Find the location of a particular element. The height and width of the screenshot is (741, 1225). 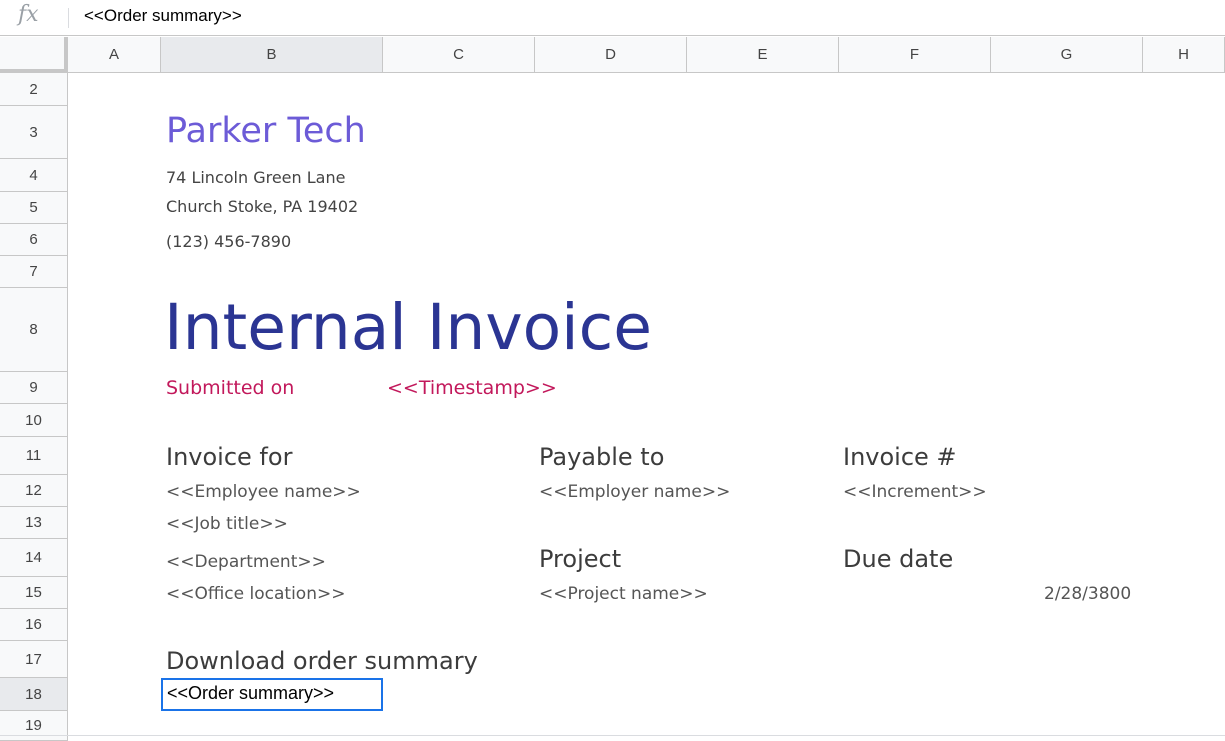

column-header-b: B is located at coordinates (272, 55).